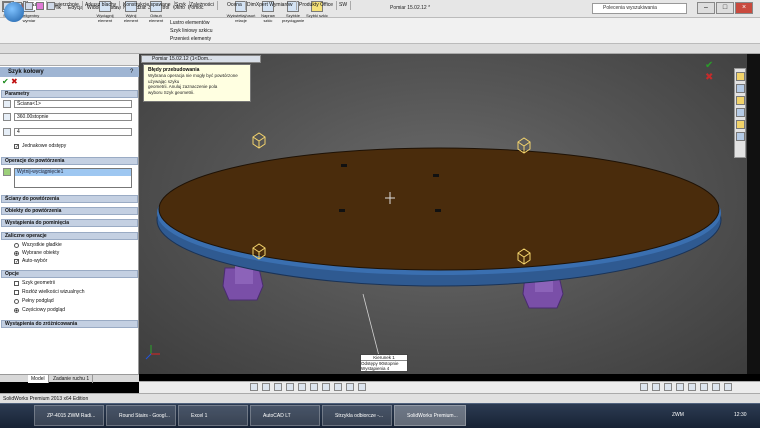  Describe the element at coordinates (711, 66) in the screenshot. I see `confirm-corner-icon: ✔` at that location.